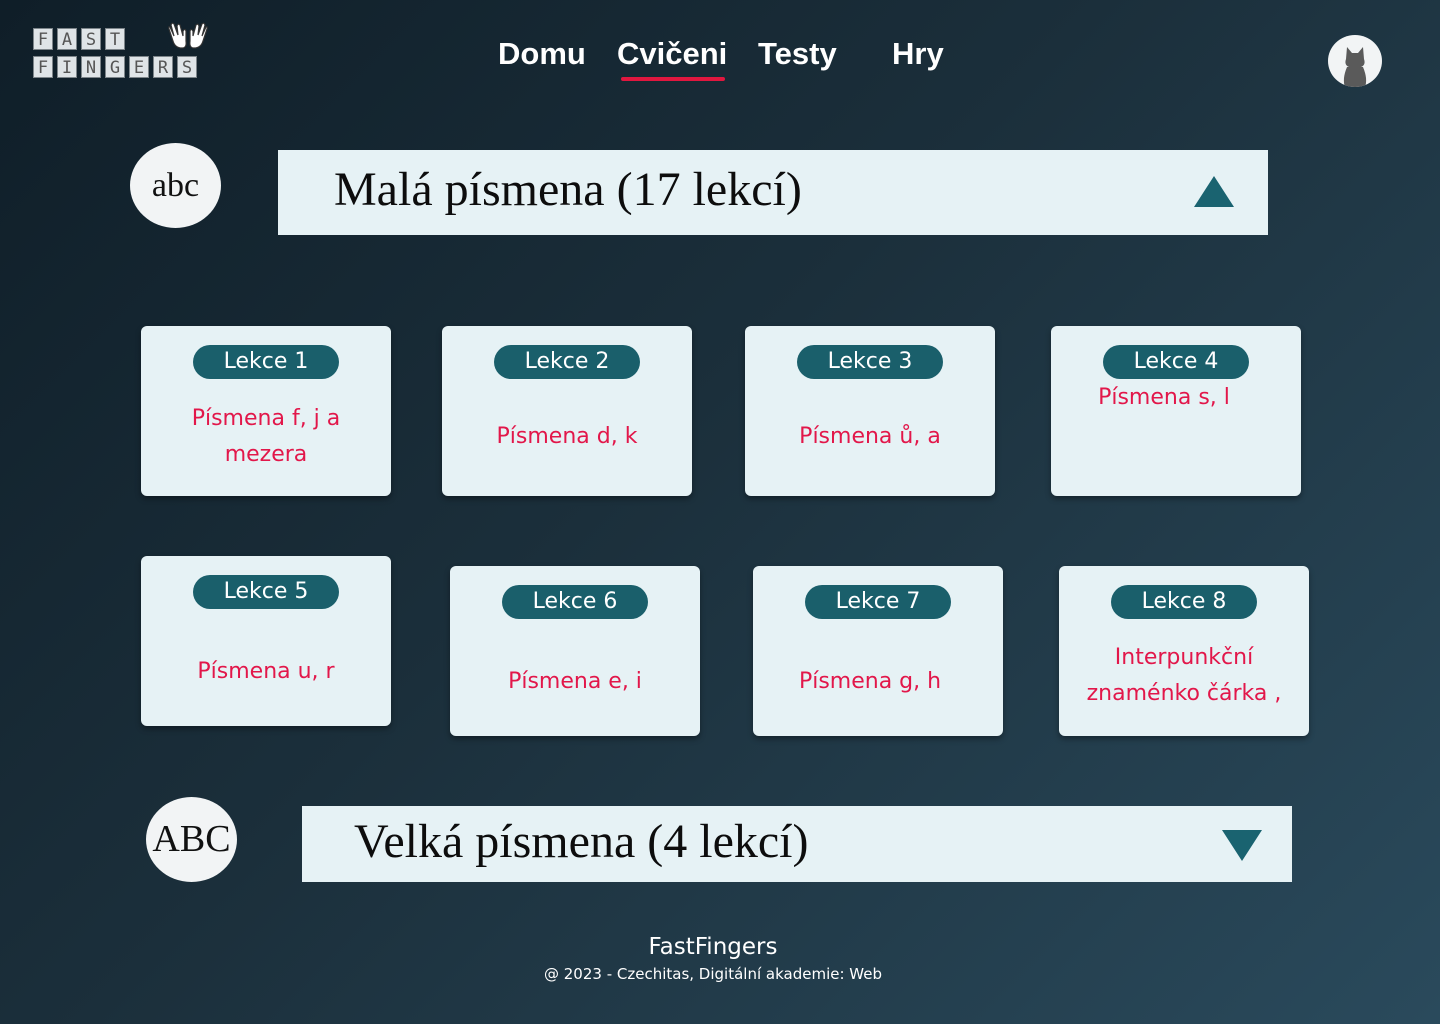 The height and width of the screenshot is (1024, 1440). I want to click on lesson-description-line: mezera, so click(266, 454).